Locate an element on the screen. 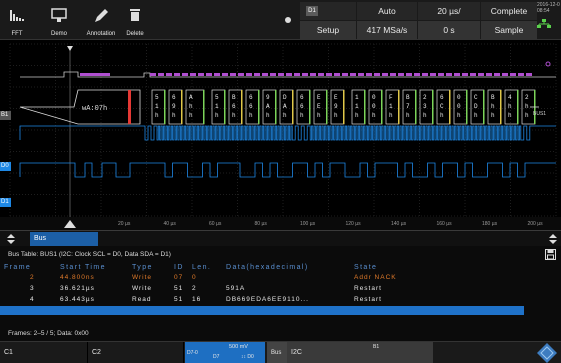 The height and width of the screenshot is (363, 561). bus-decode-first: wA:07h is located at coordinates (94, 109).